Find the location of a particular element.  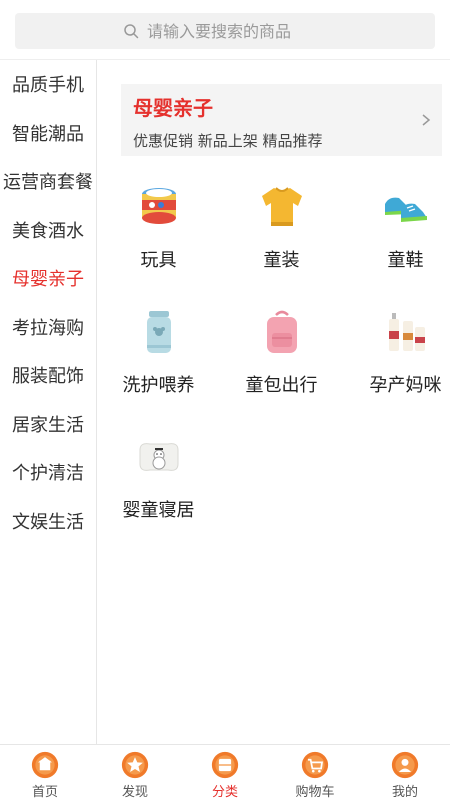

subcategory-kids-shoes: 童鞋 is located at coordinates (398, 232).